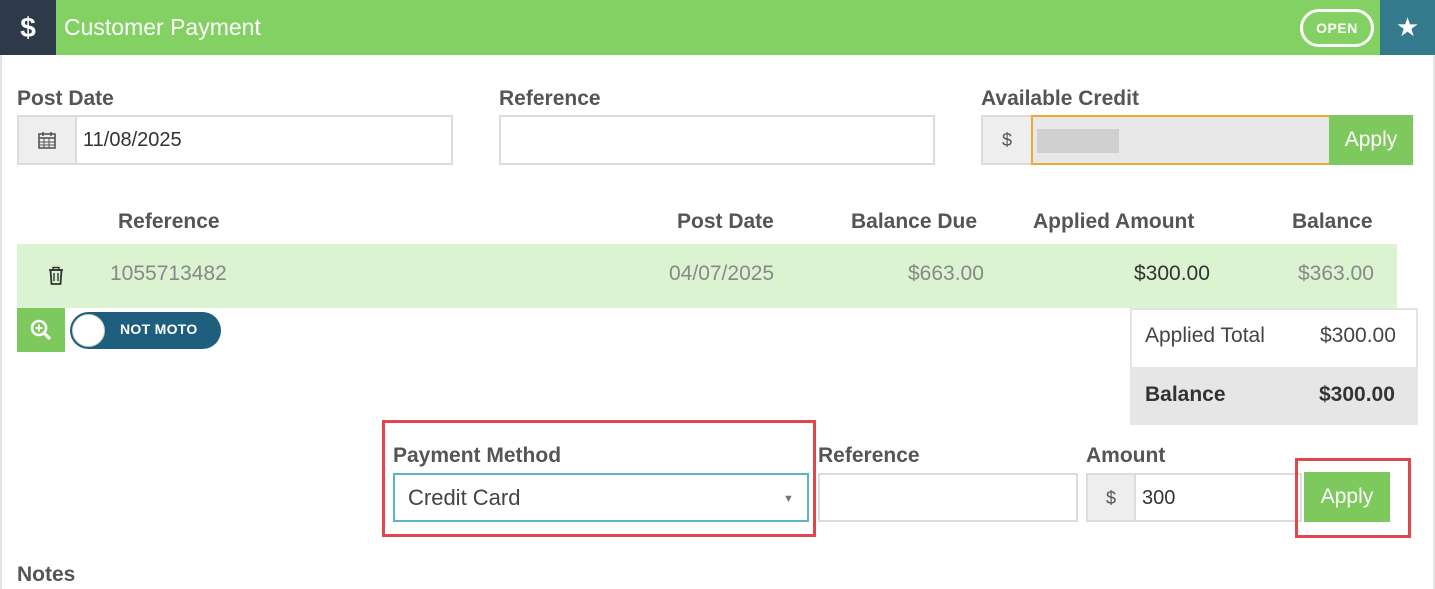 The image size is (1435, 589). I want to click on reference-input, so click(717, 140).